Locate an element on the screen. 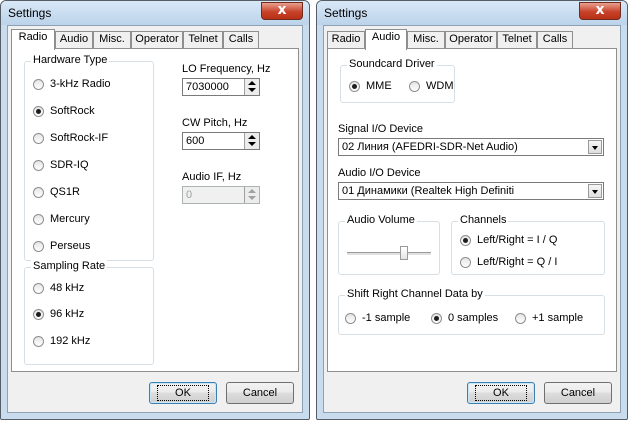 This screenshot has height=422, width=628. option-label: 96 kHz is located at coordinates (67, 314).